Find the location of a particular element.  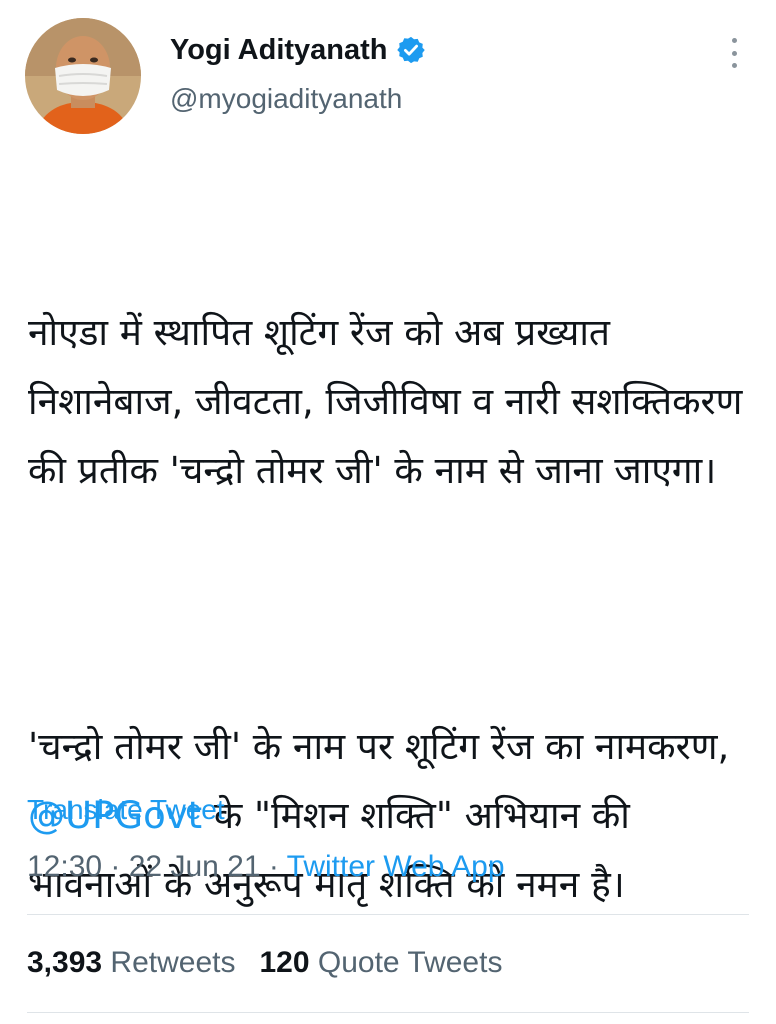

tweet-source-link: Twitter Web App is located at coordinates (396, 866).